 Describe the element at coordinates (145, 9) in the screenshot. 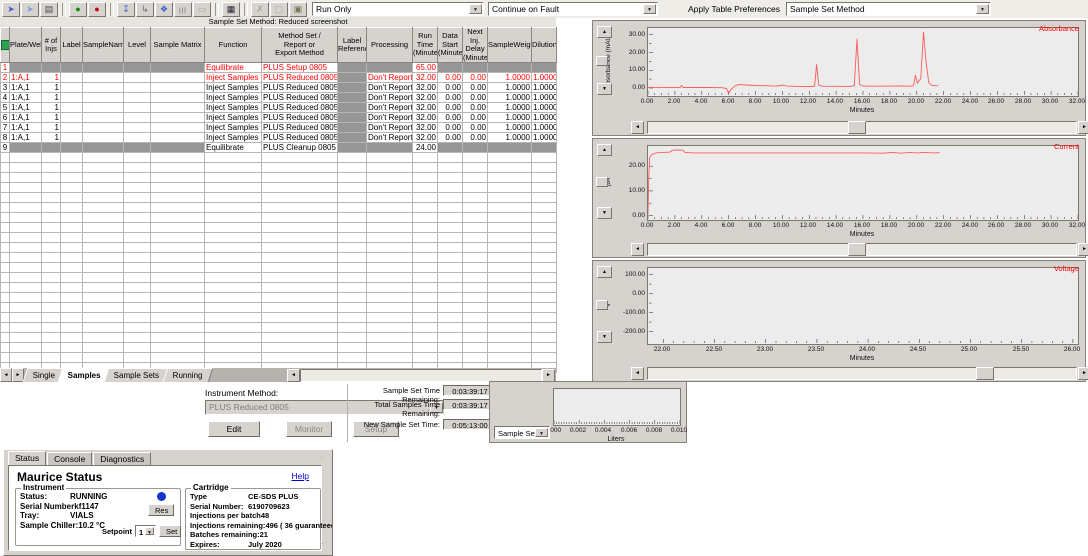

I see `fill-down-icon: ↳` at that location.